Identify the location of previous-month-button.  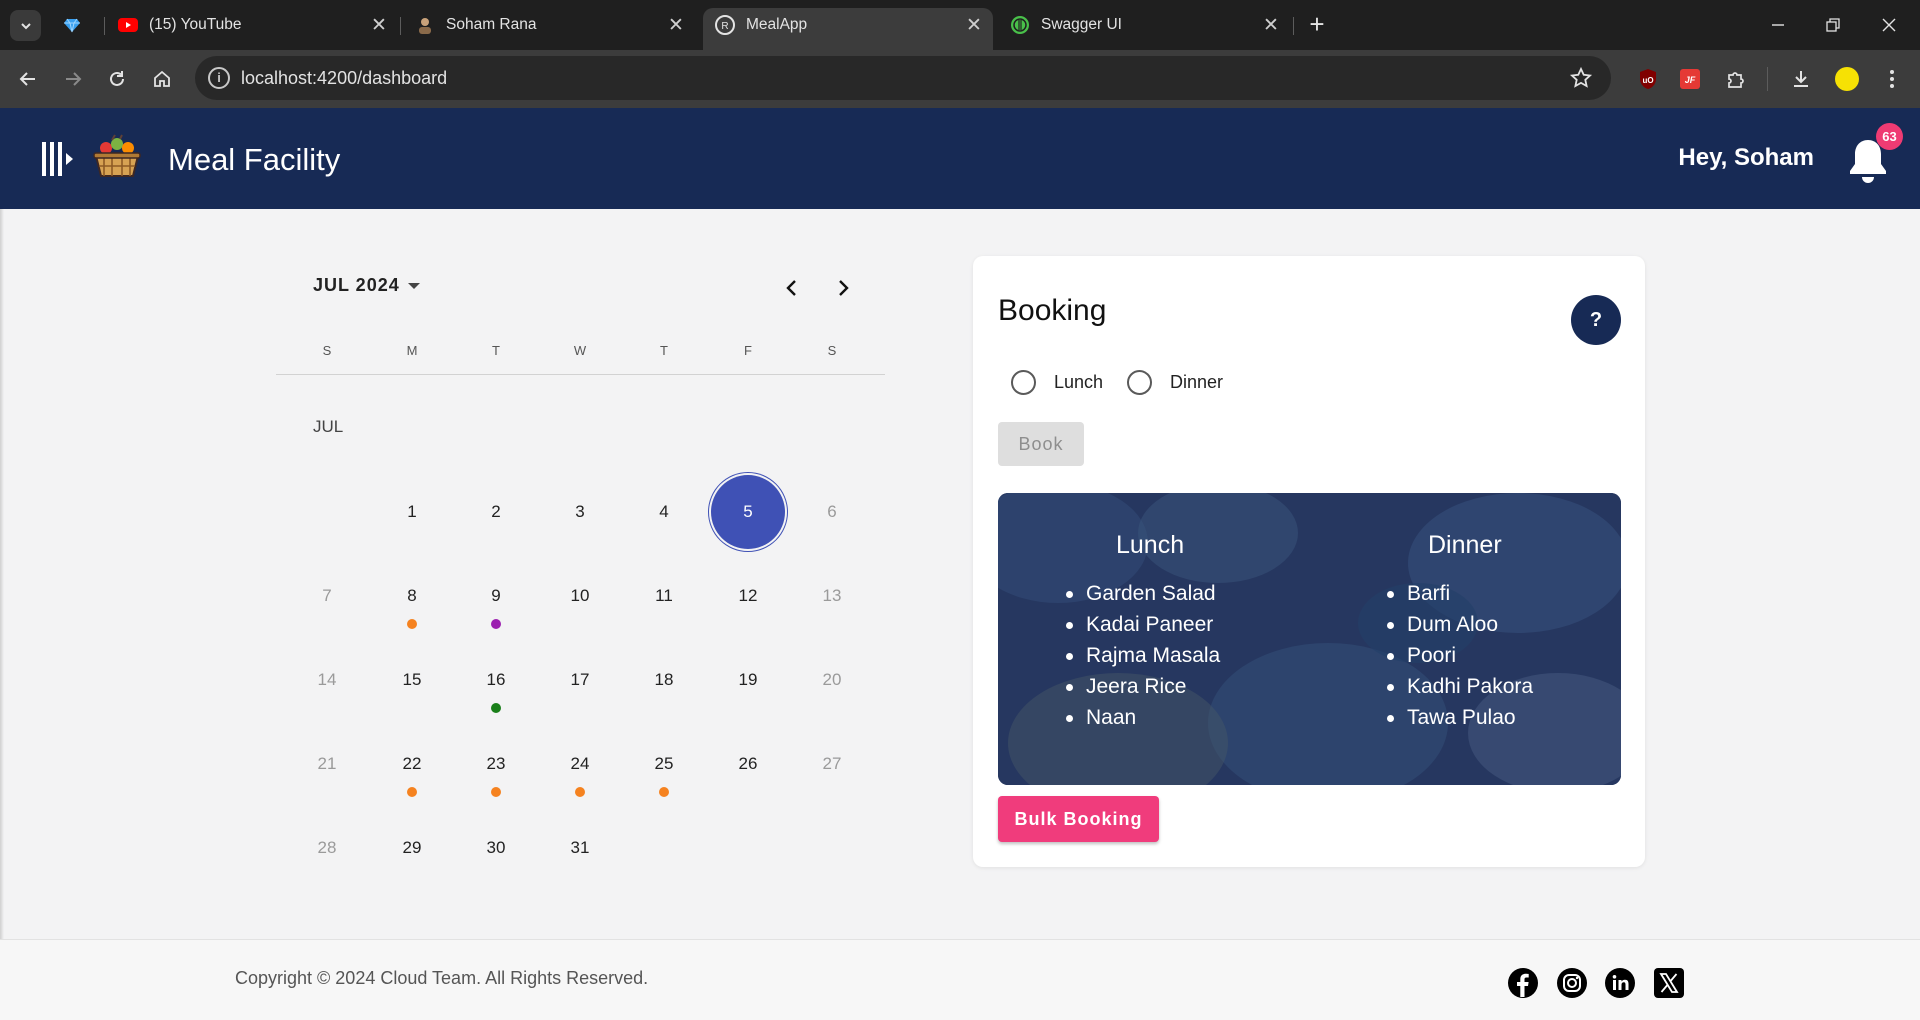
(792, 288).